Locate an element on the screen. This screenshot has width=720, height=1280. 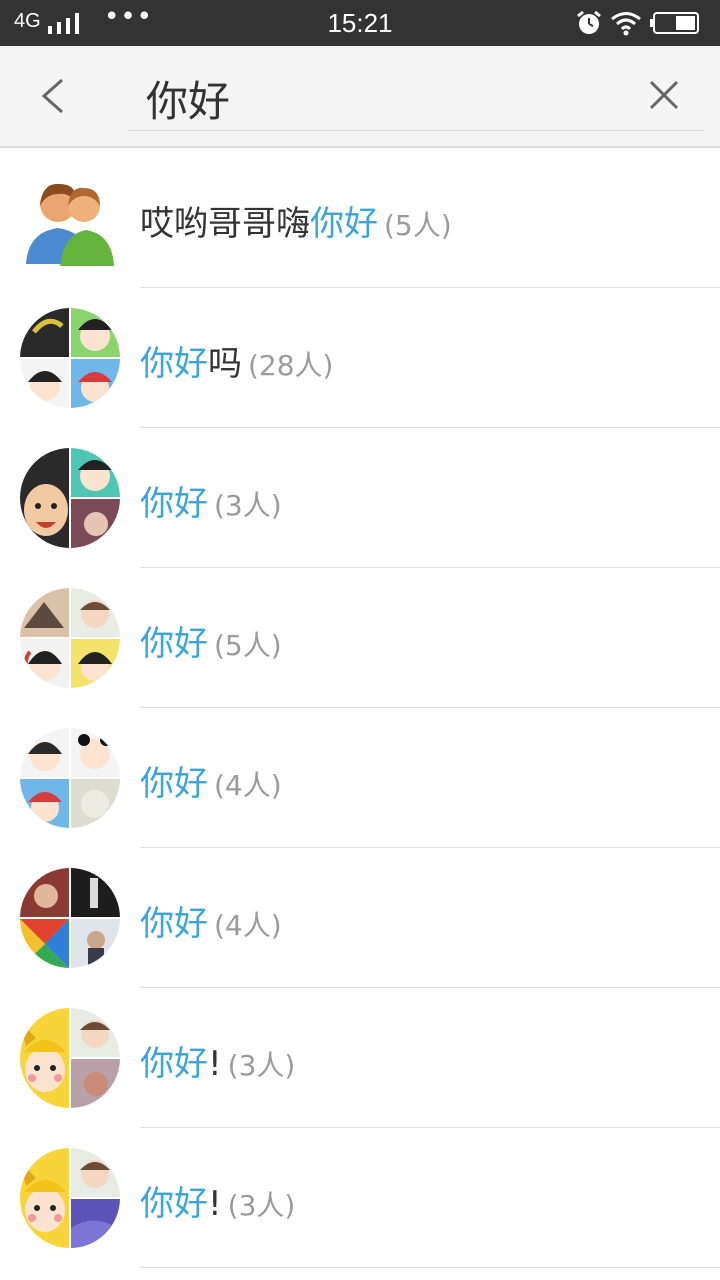
clear-icon is located at coordinates (664, 95).